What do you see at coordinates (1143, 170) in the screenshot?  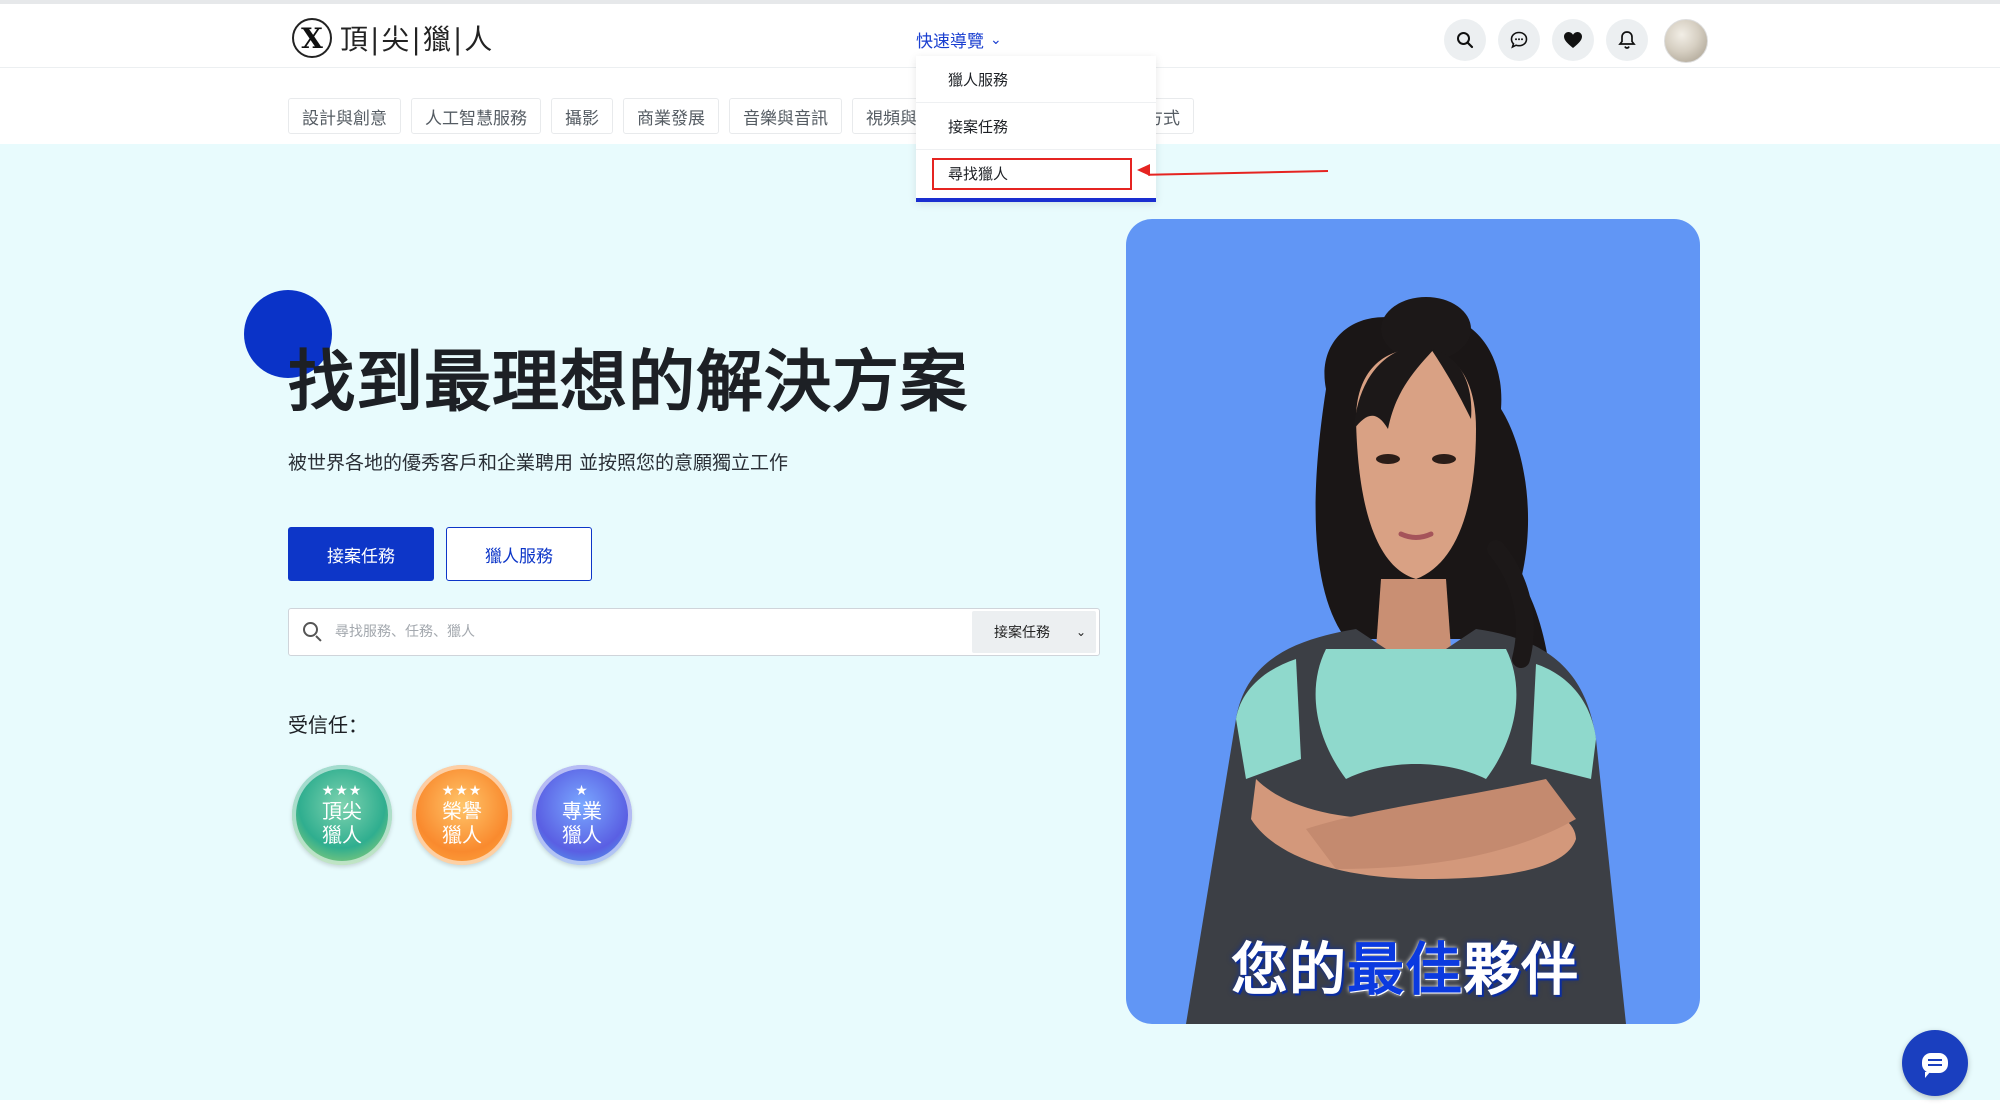 I see `annotation-arrow-icon` at bounding box center [1143, 170].